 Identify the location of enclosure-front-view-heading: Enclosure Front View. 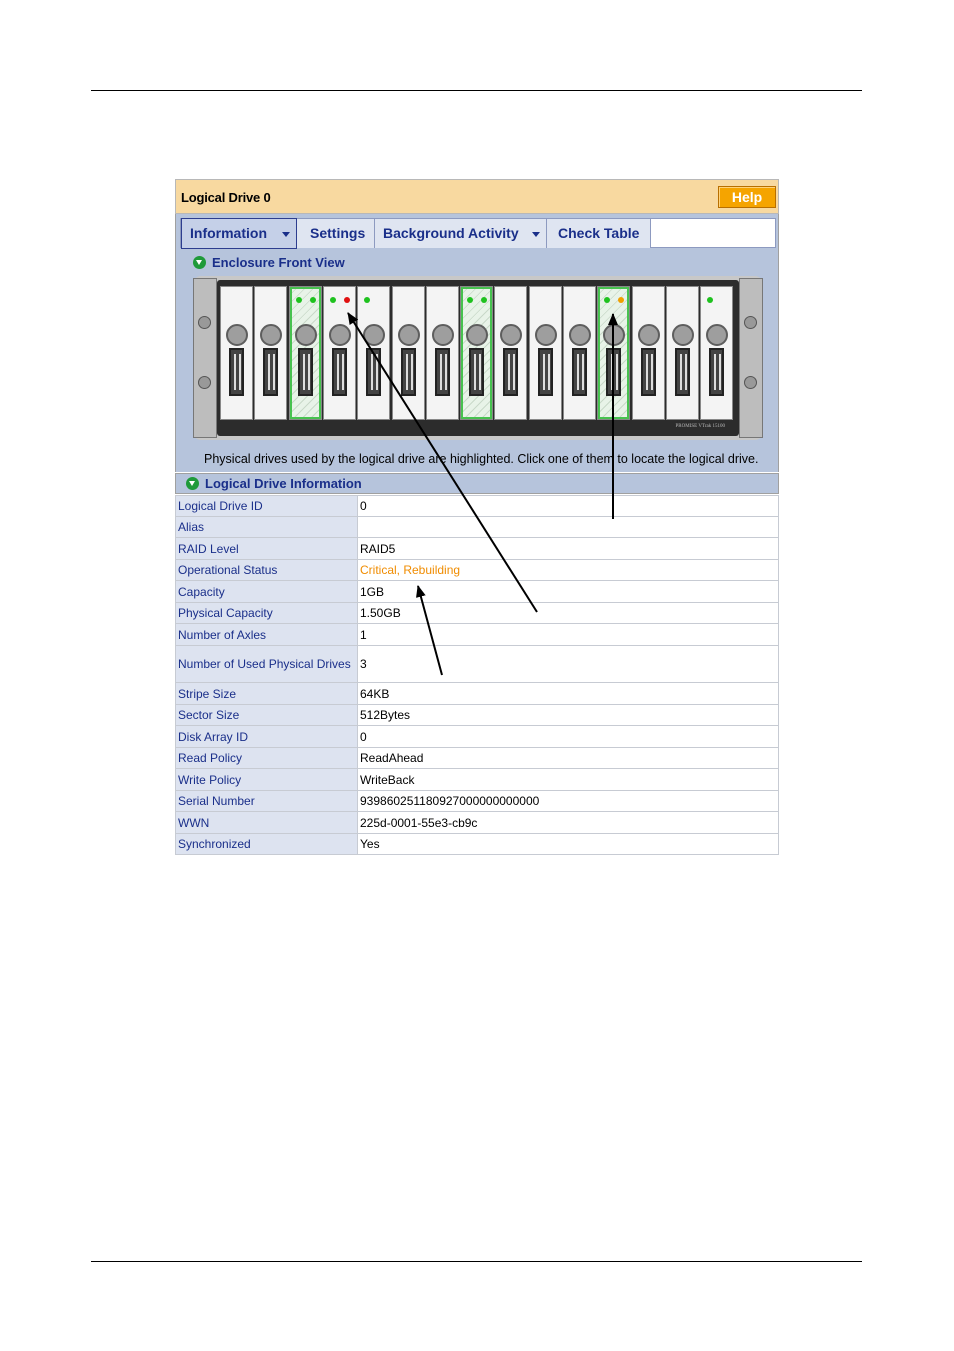
(278, 262).